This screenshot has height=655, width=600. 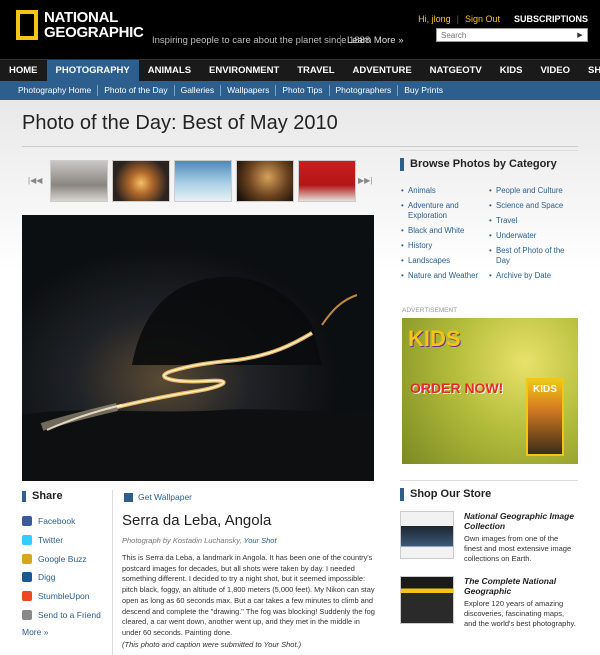 I want to click on nav-item-adventure: ADVENTURE, so click(x=382, y=70).